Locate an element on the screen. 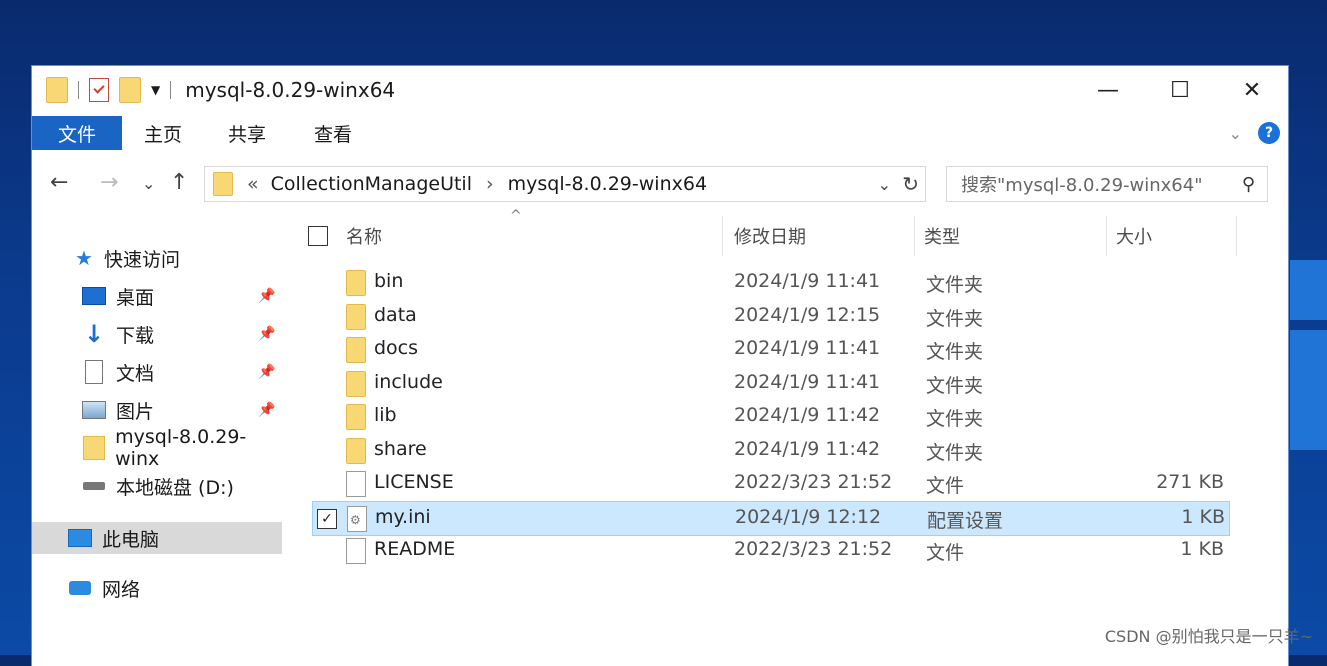 This screenshot has width=1327, height=666. network-icon is located at coordinates (80, 588).